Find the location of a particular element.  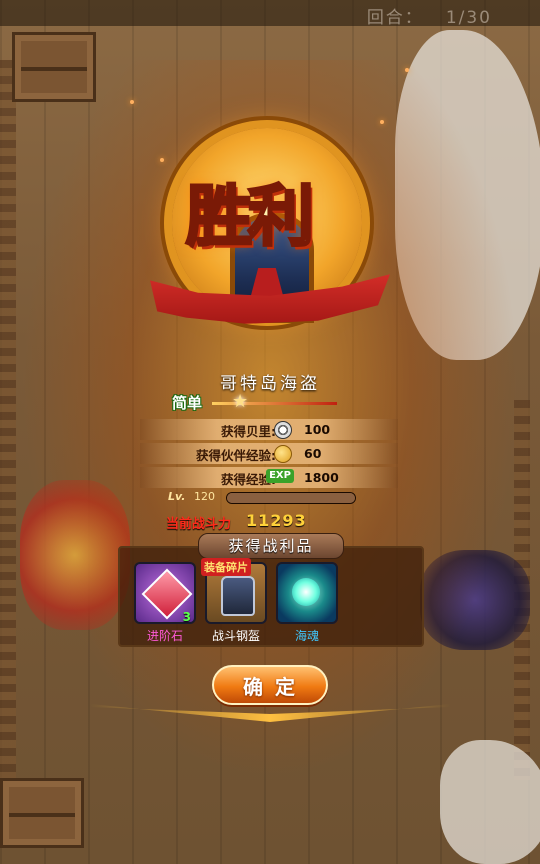

reward-row-companion-exp: 获得伙伴经验: 60 is located at coordinates (269, 453).